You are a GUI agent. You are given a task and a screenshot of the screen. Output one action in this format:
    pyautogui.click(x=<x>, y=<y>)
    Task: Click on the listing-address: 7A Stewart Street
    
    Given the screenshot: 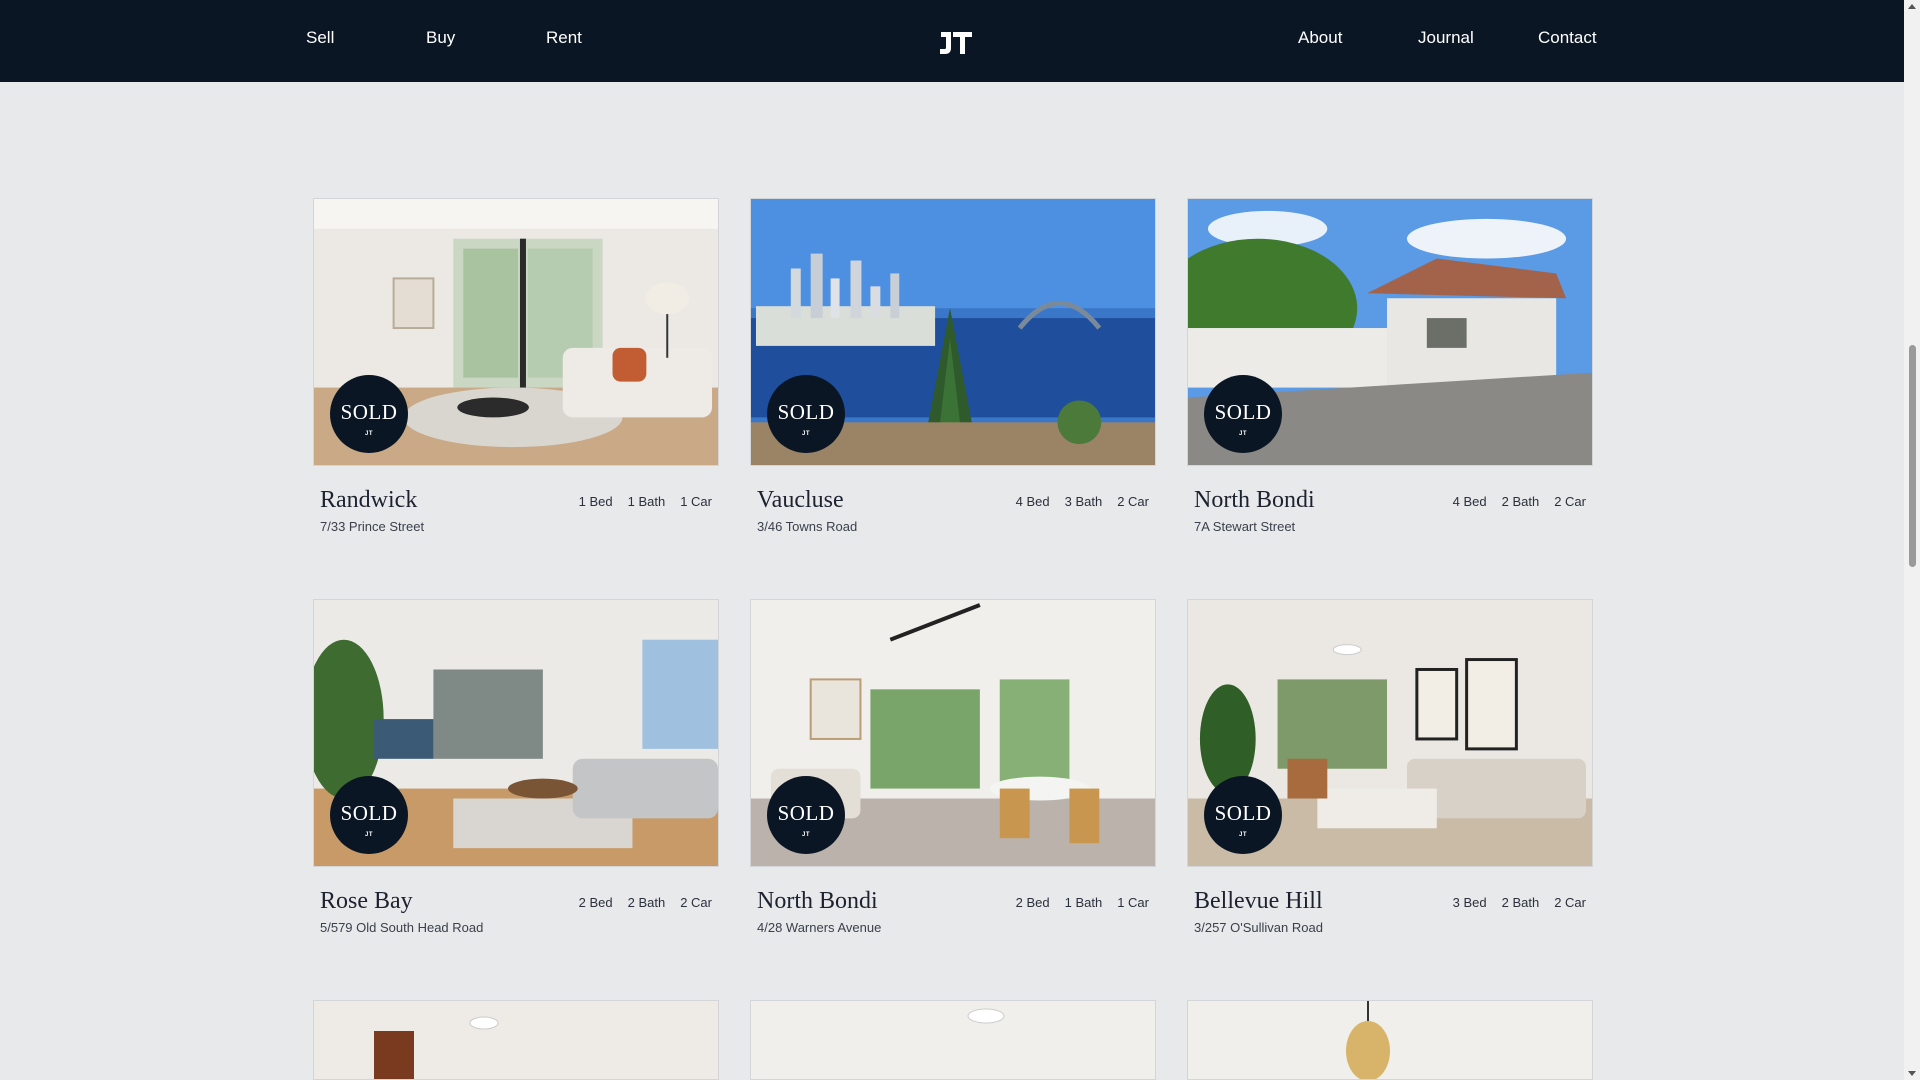 What is the action you would take?
    pyautogui.click(x=1245, y=526)
    